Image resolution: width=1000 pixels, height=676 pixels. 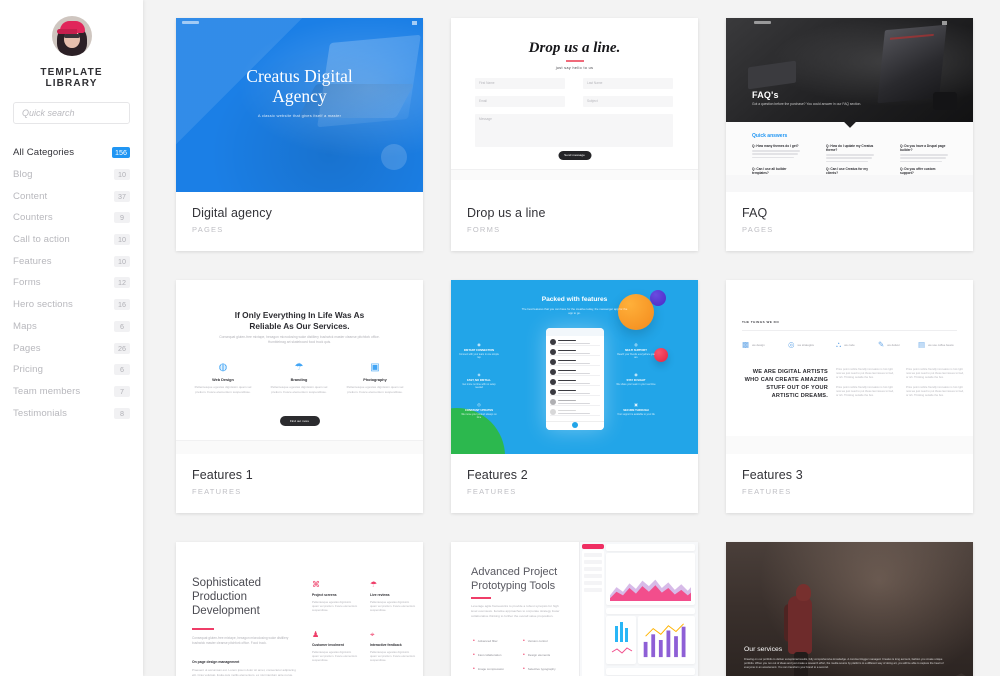 I want to click on sidebar-item-maps: Maps 6, so click(x=71, y=327).